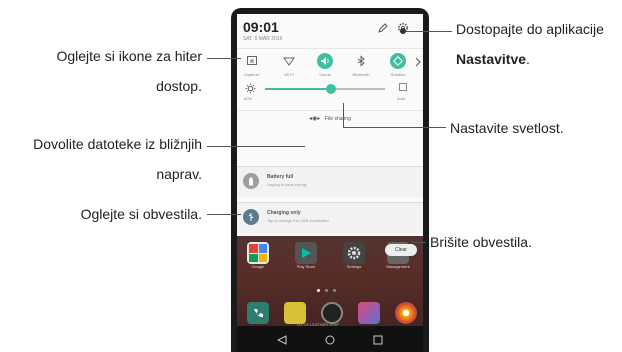 The height and width of the screenshot is (352, 622). Describe the element at coordinates (251, 181) in the screenshot. I see `battery-icon` at that location.